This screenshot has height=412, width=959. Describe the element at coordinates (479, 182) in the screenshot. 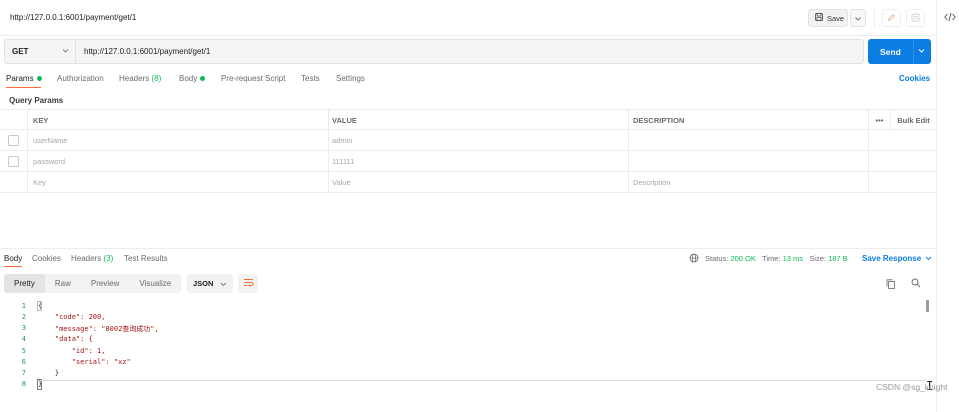

I see `new-value-input: Value` at that location.